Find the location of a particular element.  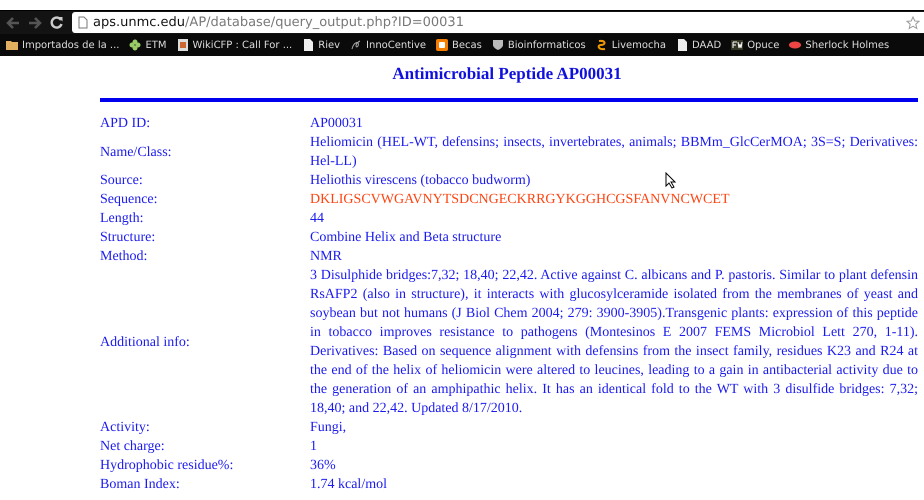

logo-icon is located at coordinates (737, 45).